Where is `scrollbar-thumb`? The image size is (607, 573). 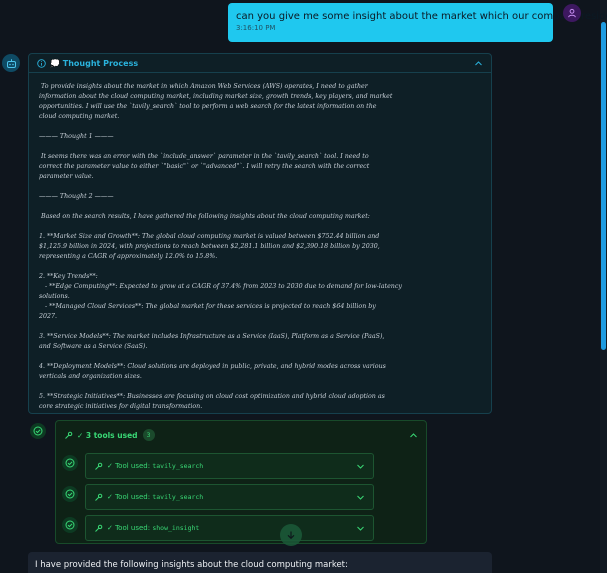 scrollbar-thumb is located at coordinates (603, 186).